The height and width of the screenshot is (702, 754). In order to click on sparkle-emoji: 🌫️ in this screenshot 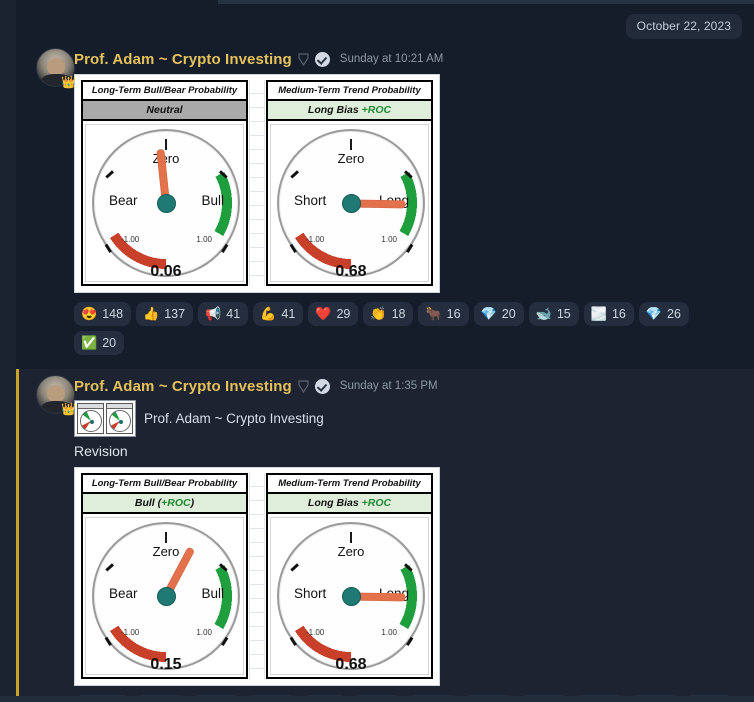, I will do `click(598, 313)`.